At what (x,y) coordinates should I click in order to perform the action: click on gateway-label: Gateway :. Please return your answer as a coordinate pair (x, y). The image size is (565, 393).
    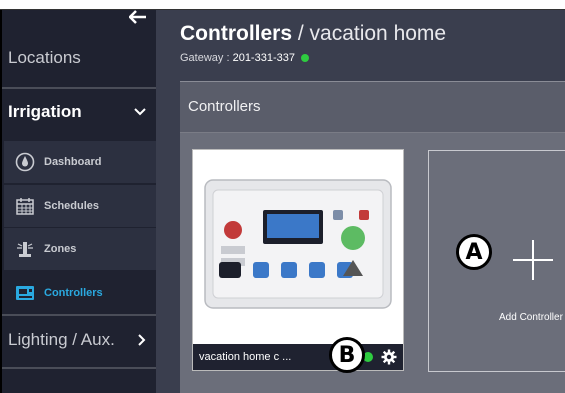
    Looking at the image, I should click on (206, 58).